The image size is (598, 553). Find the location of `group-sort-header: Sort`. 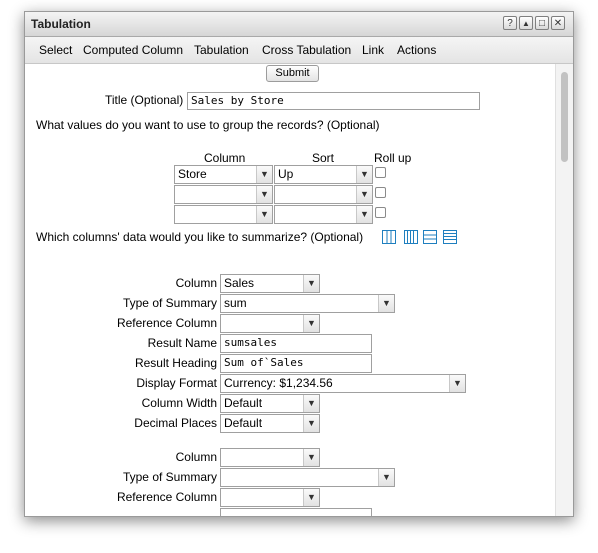

group-sort-header: Sort is located at coordinates (323, 158).